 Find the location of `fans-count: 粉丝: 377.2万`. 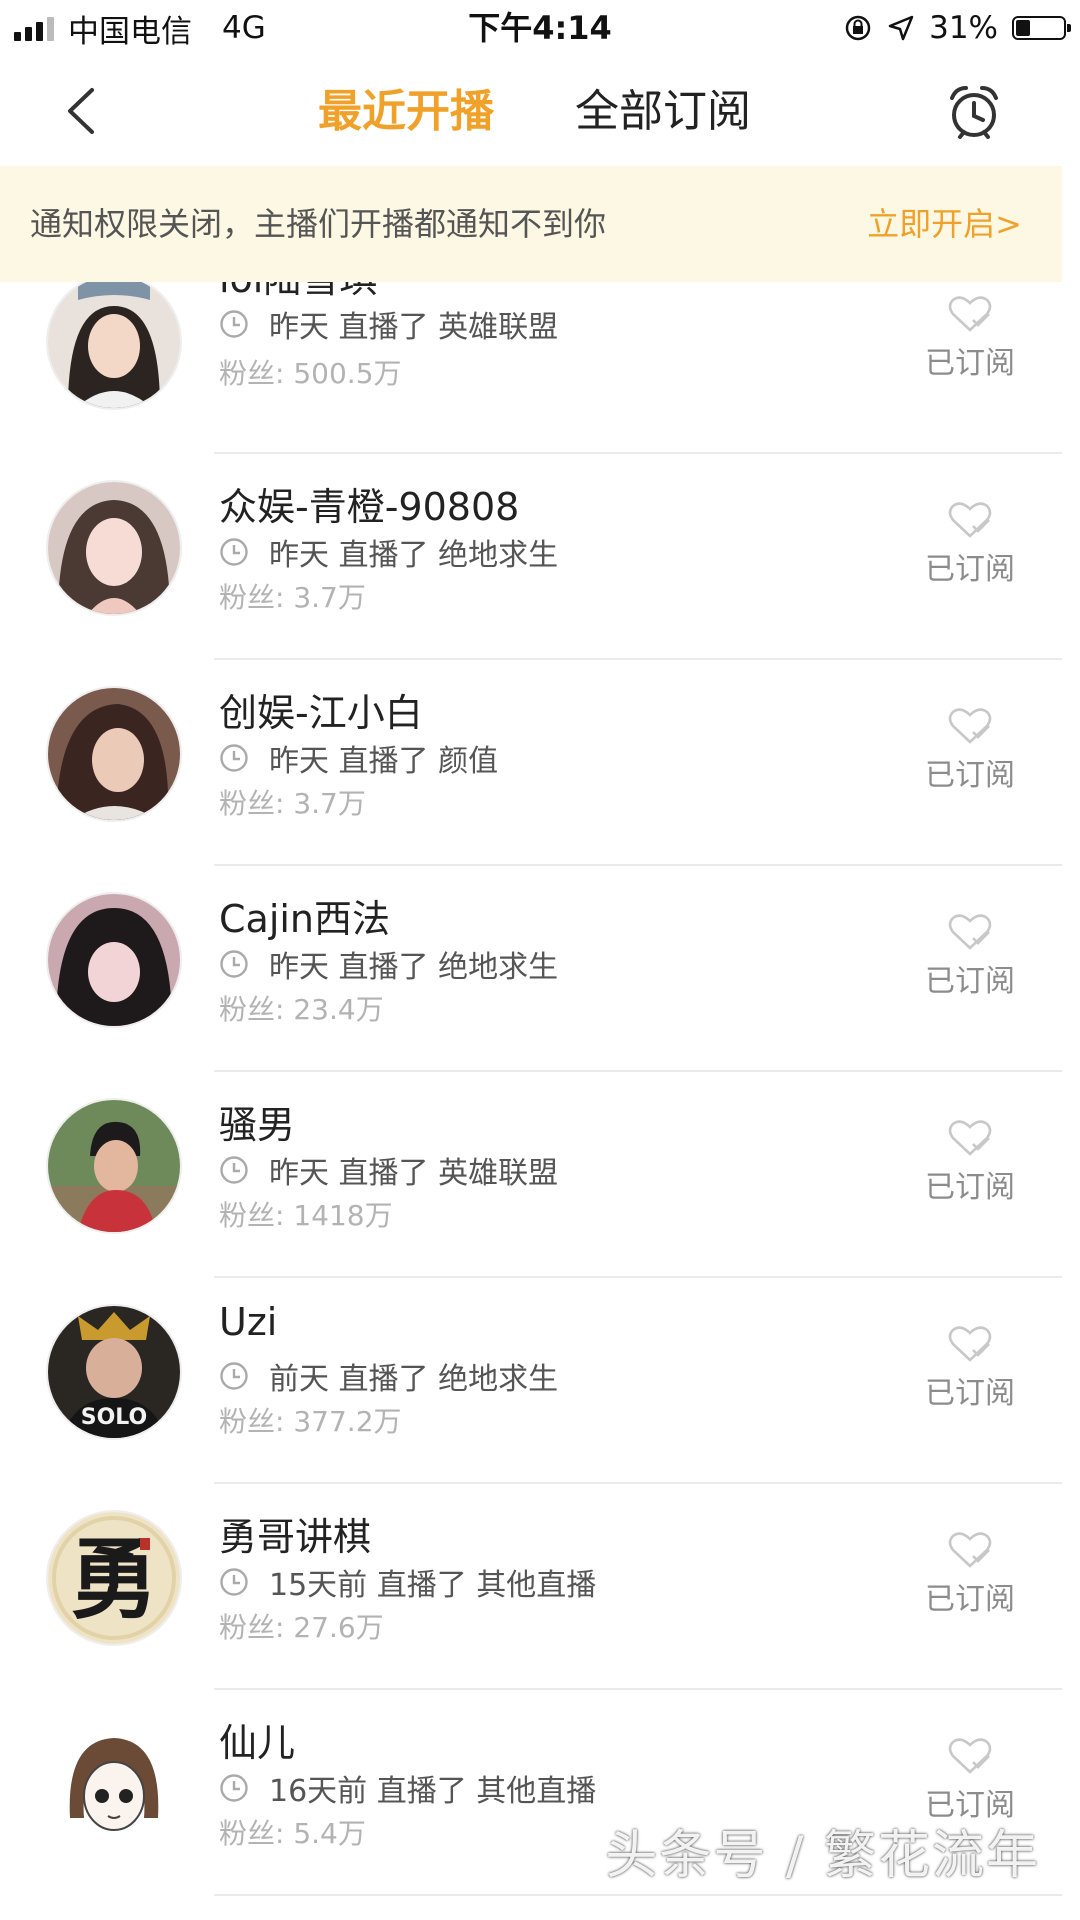

fans-count: 粉丝: 377.2万 is located at coordinates (310, 1420).